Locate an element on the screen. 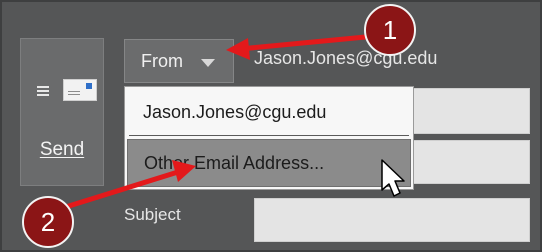 This screenshot has height=252, width=542. arrow-2-icon is located at coordinates (124, 186).